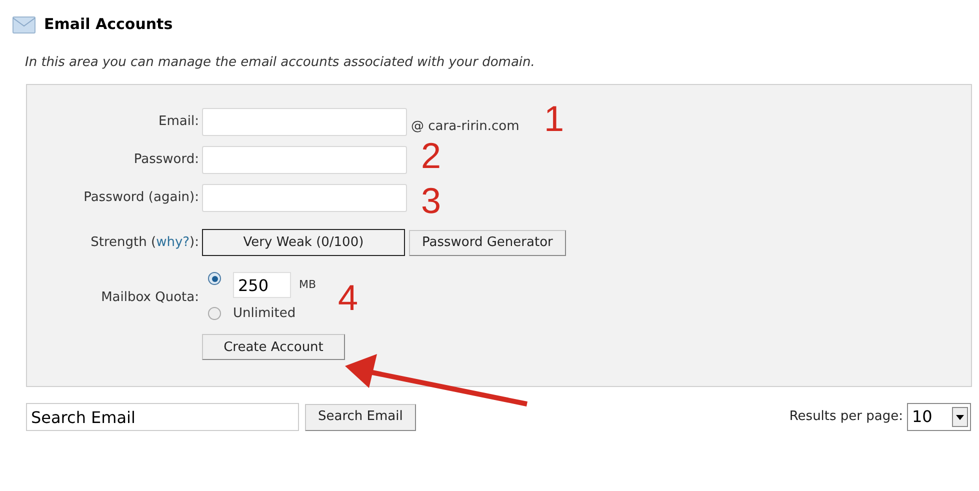  I want to click on unit-label: MB, so click(307, 284).